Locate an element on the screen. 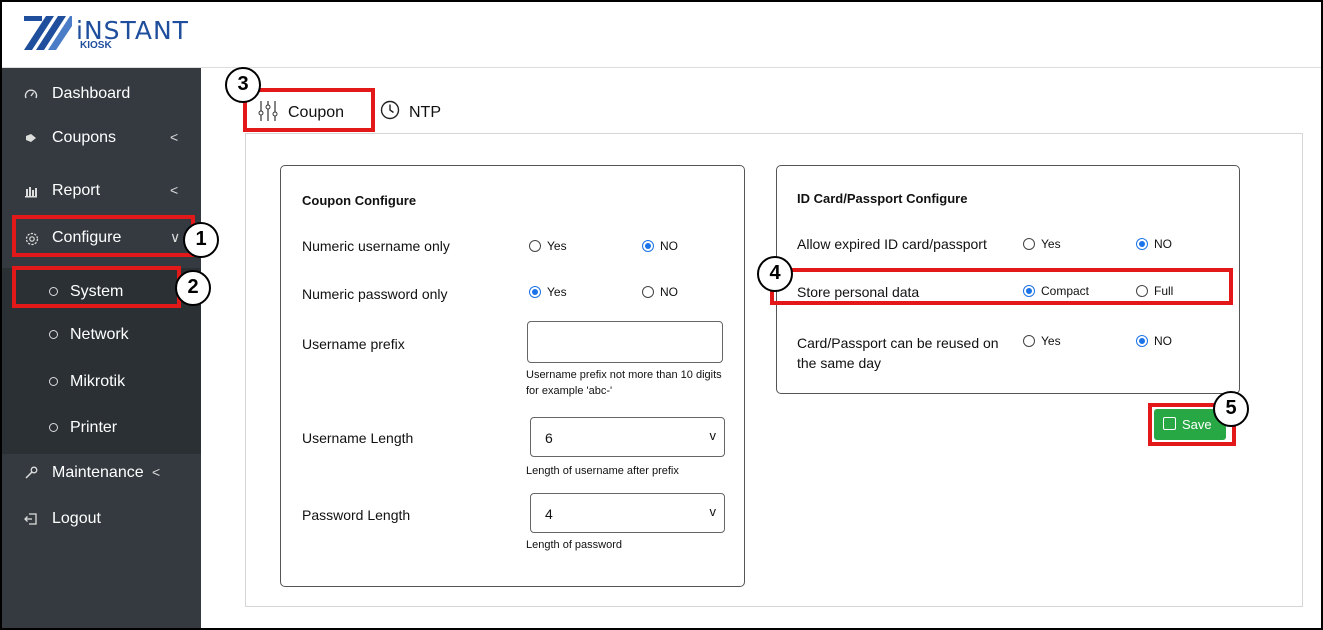 The height and width of the screenshot is (630, 1323). annotation-box-coupon-tab is located at coordinates (309, 110).